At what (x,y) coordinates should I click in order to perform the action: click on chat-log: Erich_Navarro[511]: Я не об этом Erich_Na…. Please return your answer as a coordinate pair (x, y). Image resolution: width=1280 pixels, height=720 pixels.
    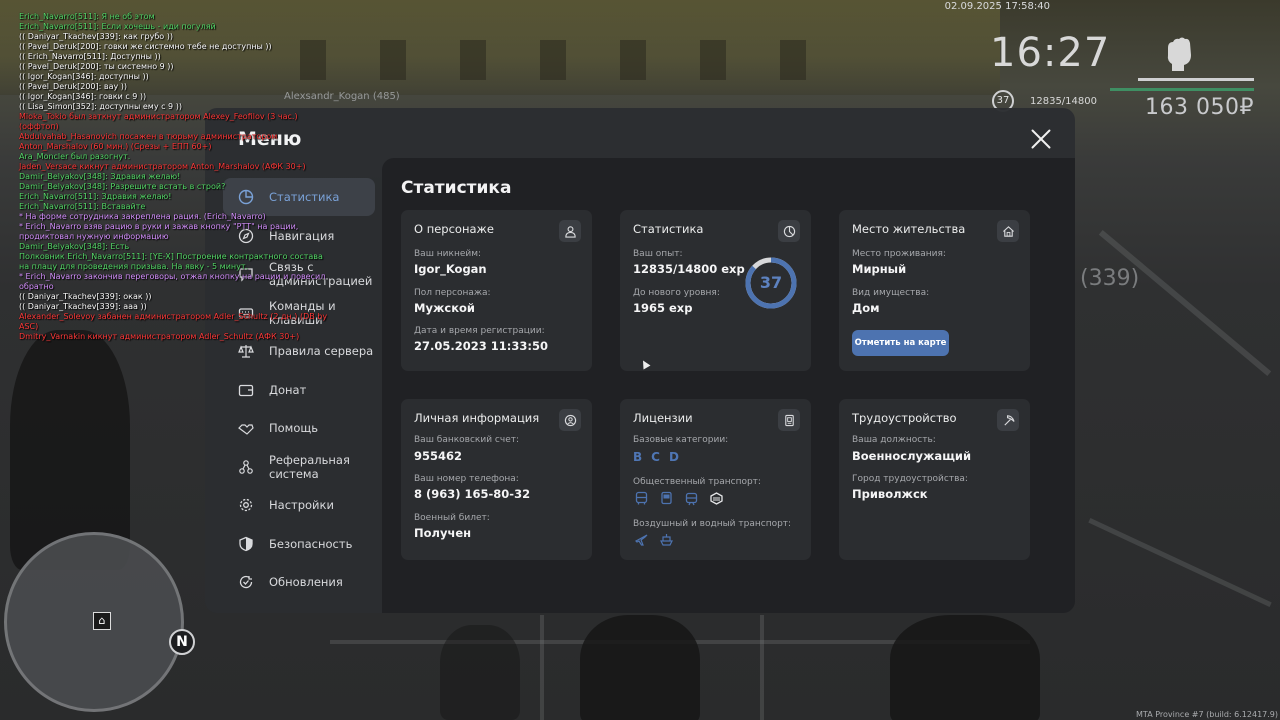
    Looking at the image, I should click on (179, 177).